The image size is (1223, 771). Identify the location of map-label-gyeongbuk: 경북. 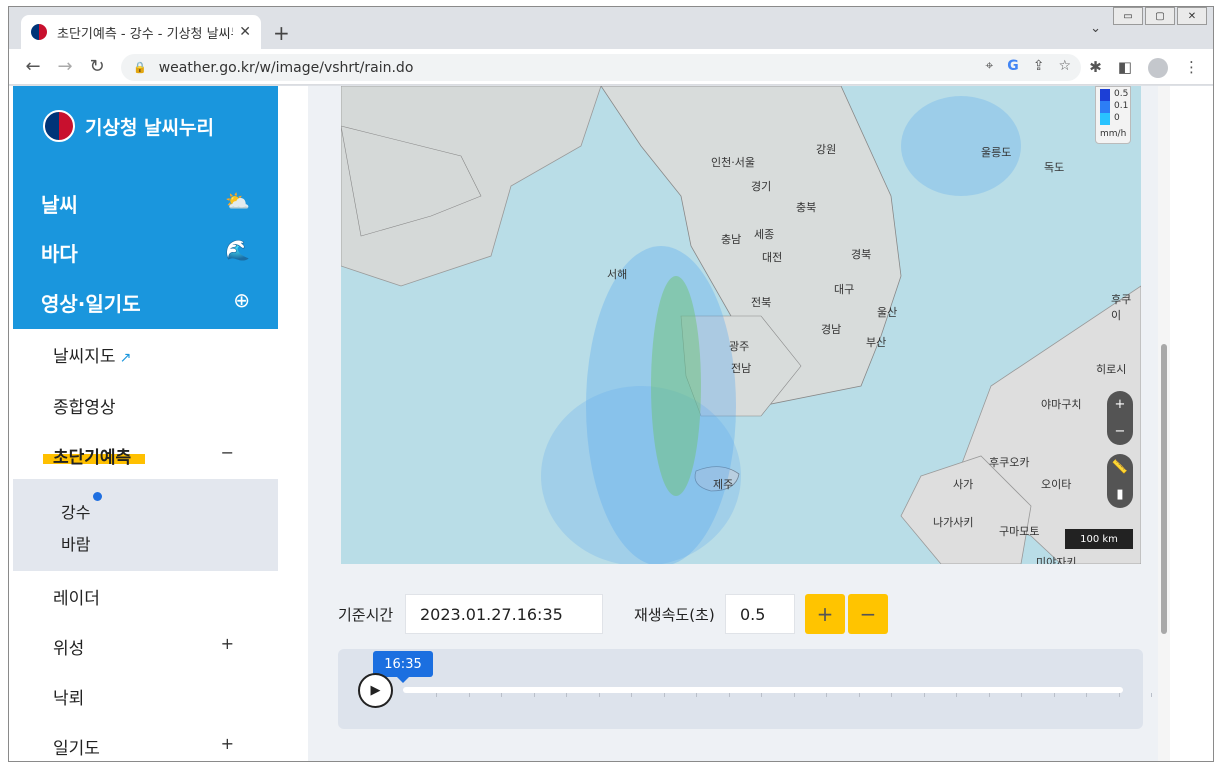
(861, 254).